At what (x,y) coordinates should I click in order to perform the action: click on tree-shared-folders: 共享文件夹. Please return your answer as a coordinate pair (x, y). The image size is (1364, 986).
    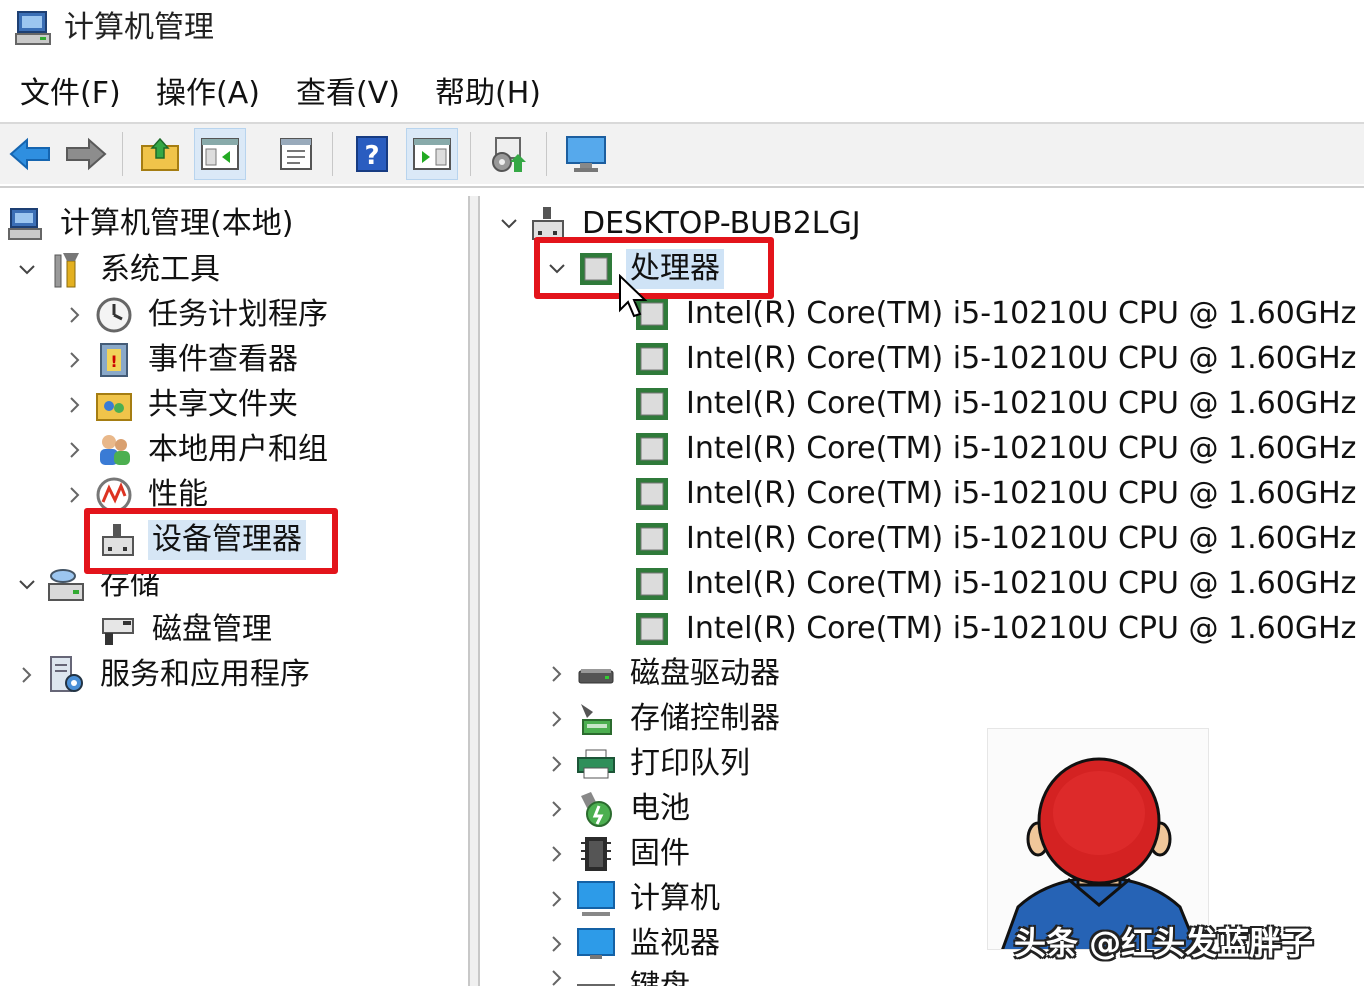
    Looking at the image, I should click on (183, 405).